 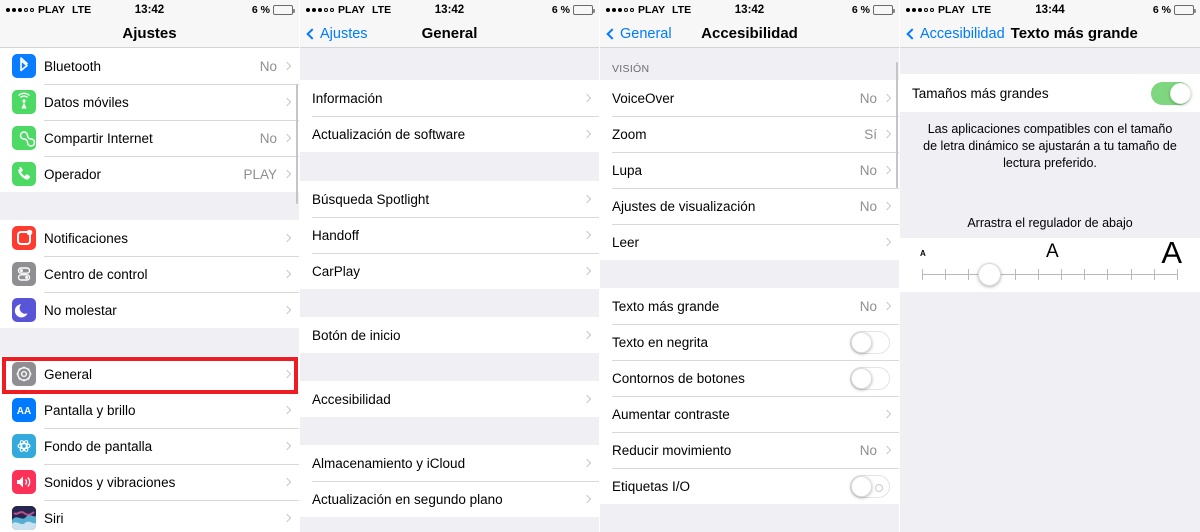 What do you see at coordinates (449, 199) in the screenshot?
I see `row-busqueda-spotlight: Búsqueda Spotlight` at bounding box center [449, 199].